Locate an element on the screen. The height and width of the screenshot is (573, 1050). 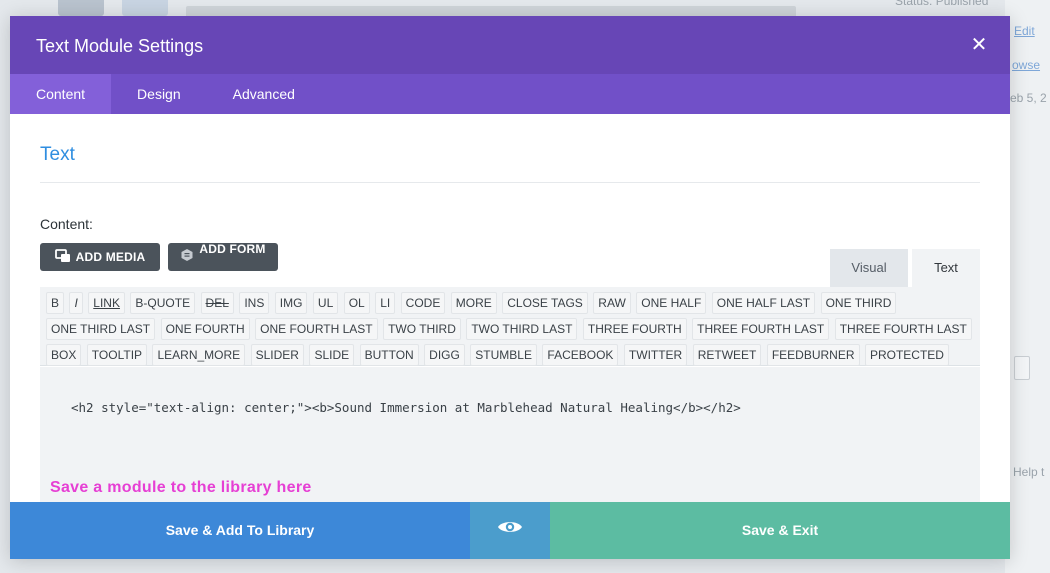
background-status: Status: Published is located at coordinates (942, 4).